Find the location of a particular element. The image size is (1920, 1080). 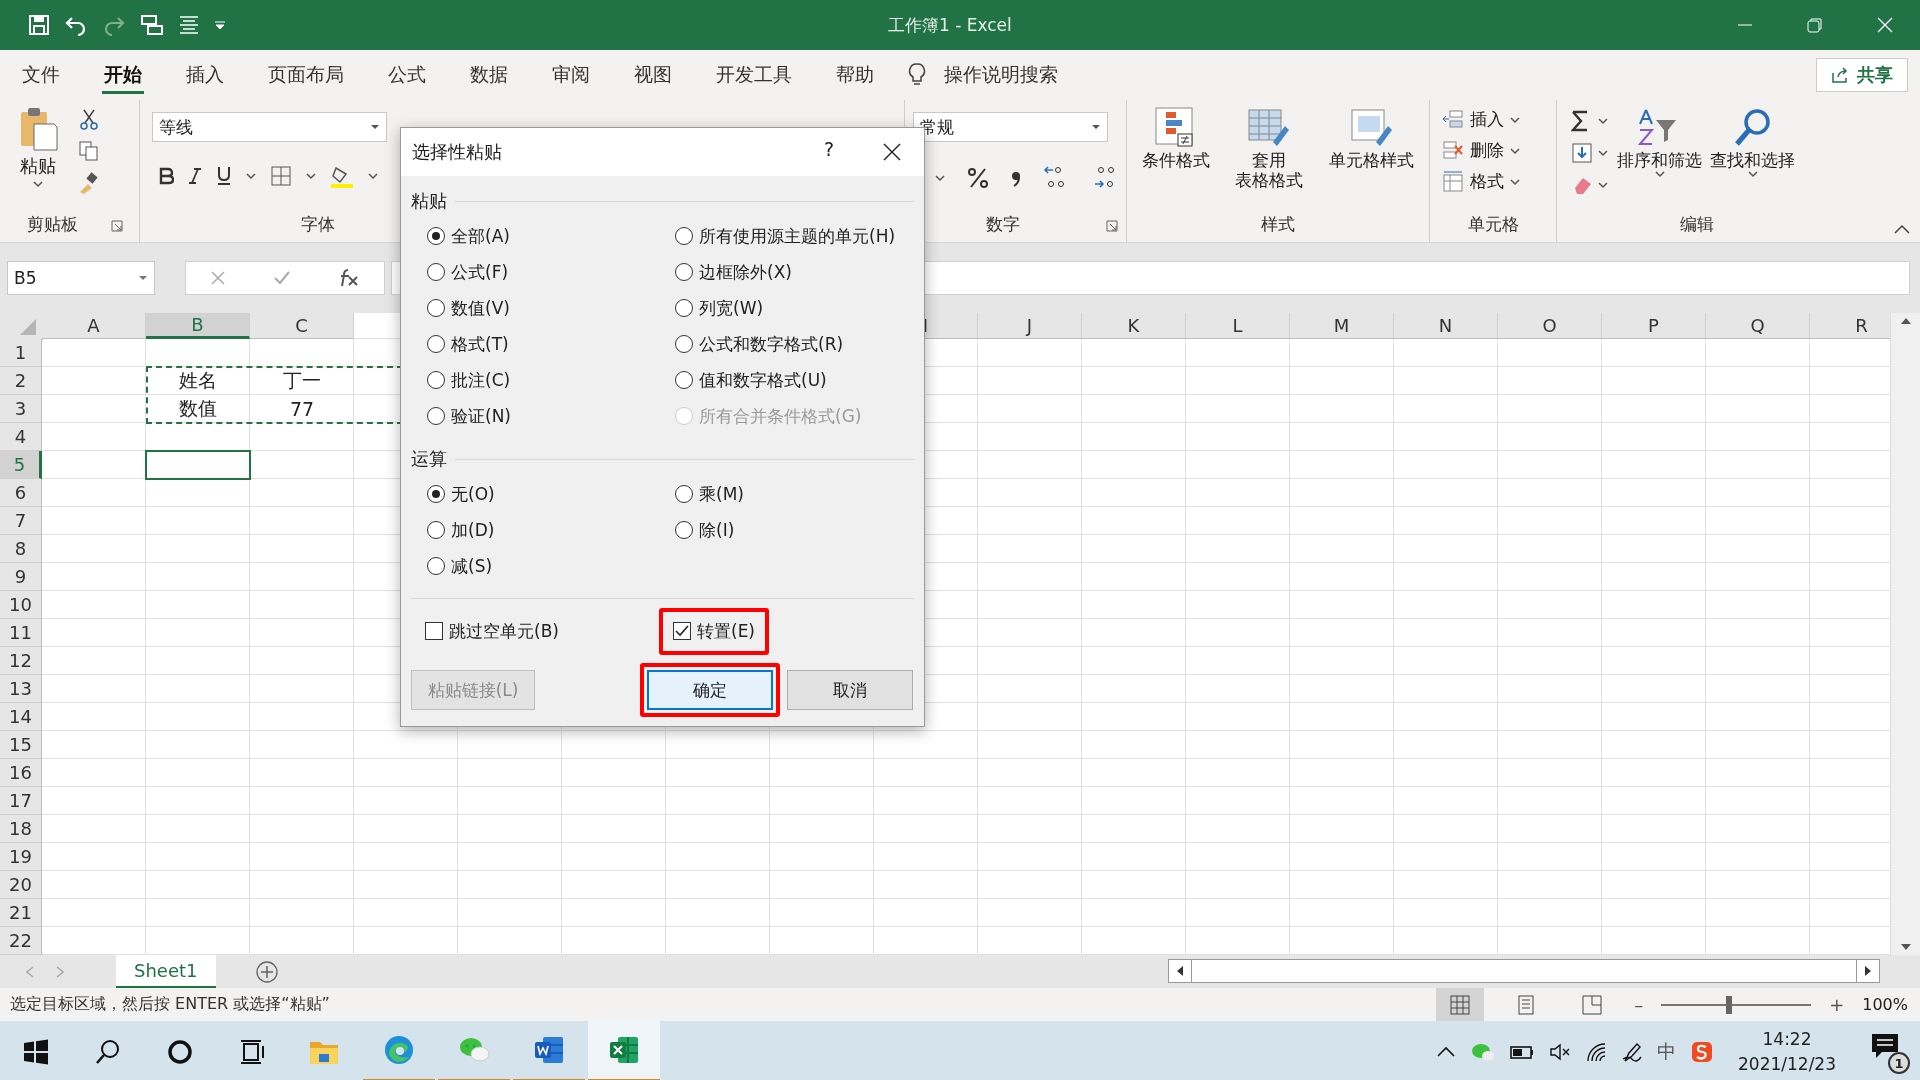

row-header: 13 is located at coordinates (21, 689).